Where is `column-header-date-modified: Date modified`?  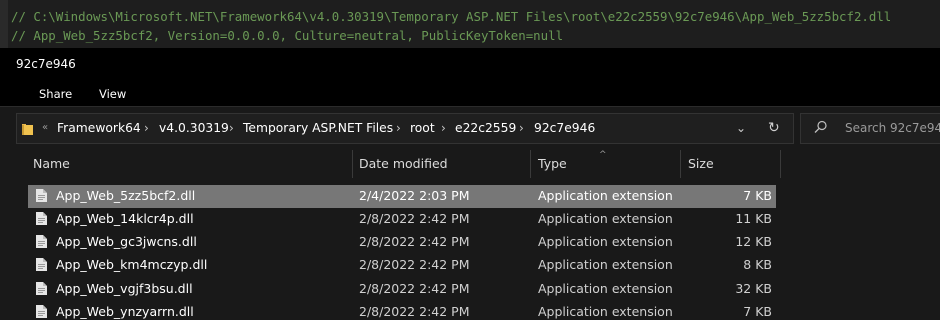
column-header-date-modified: Date modified is located at coordinates (403, 163).